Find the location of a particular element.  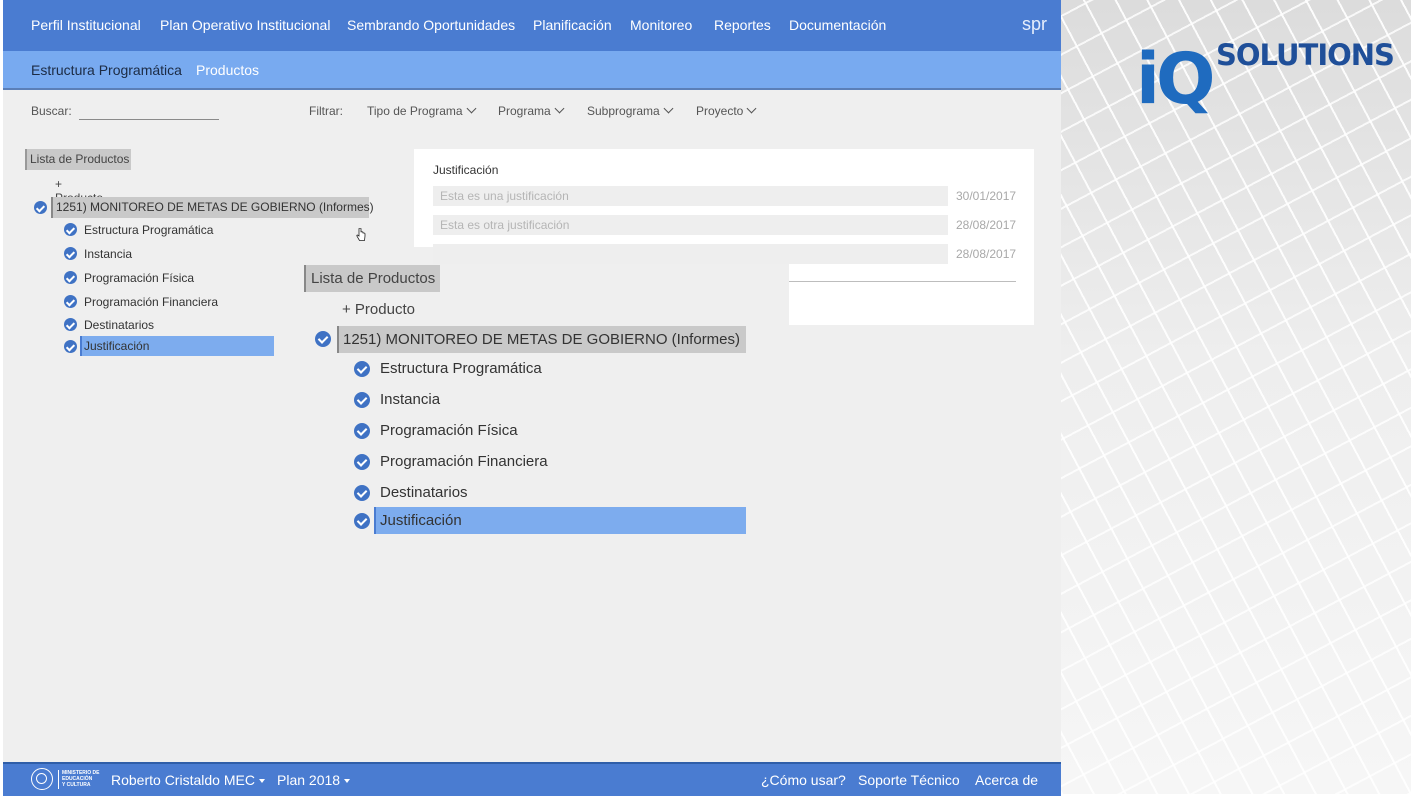

filter-tipo-programa: Tipo de Programa is located at coordinates (422, 110).